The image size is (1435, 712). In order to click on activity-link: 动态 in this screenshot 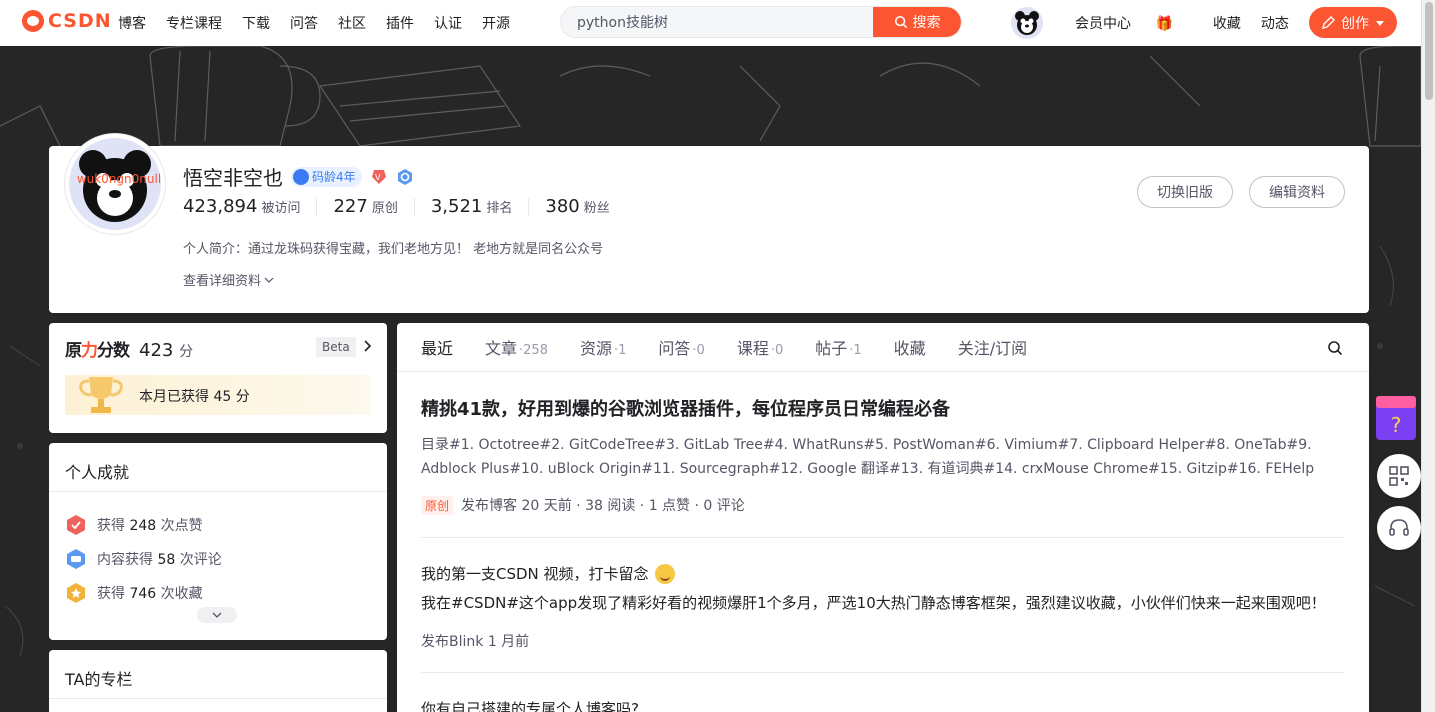, I will do `click(1275, 23)`.